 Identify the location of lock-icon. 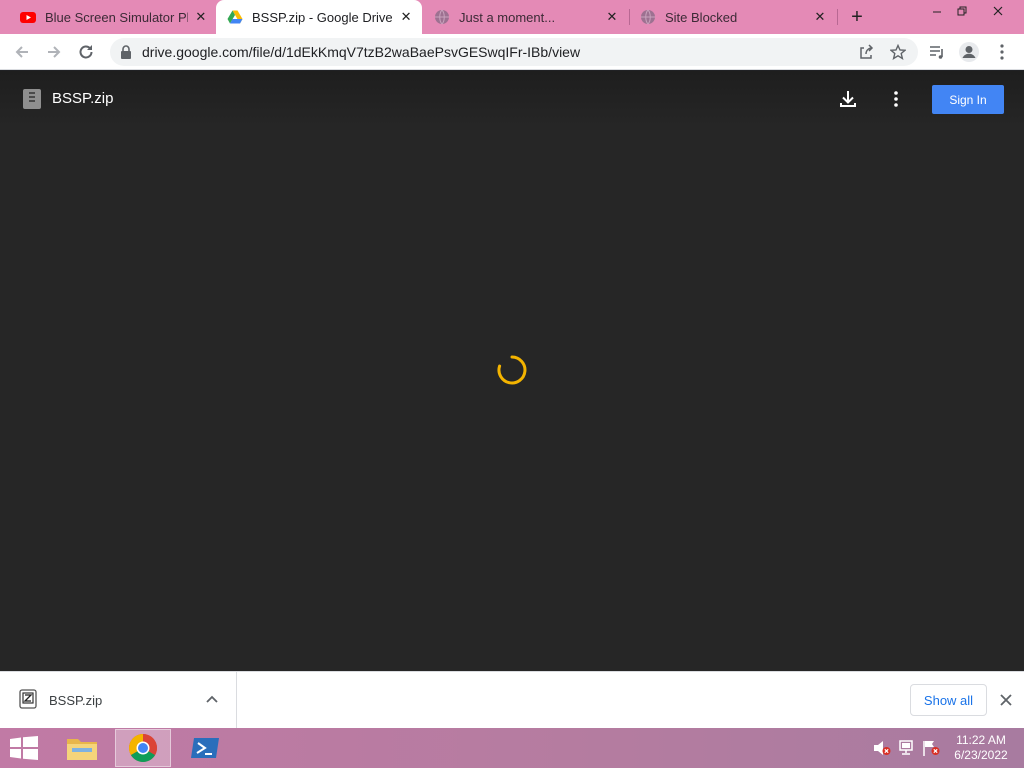
(126, 52).